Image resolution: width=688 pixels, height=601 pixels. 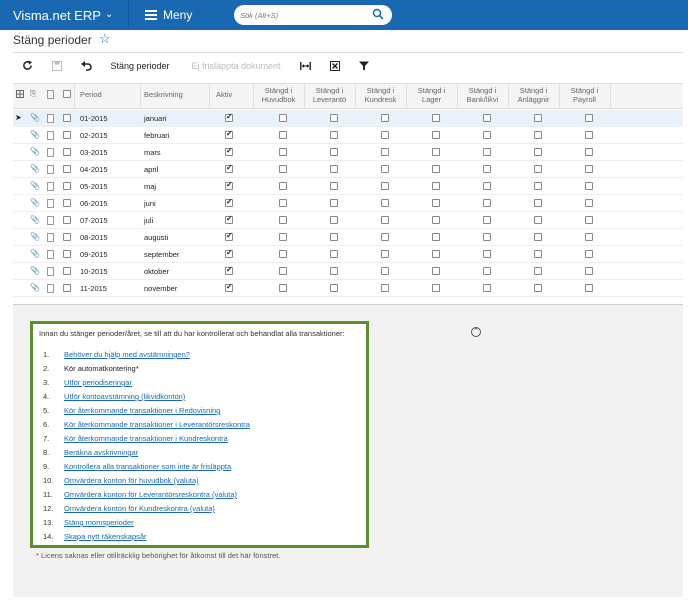 What do you see at coordinates (156, 237) in the screenshot?
I see `description-cell: augusti` at bounding box center [156, 237].